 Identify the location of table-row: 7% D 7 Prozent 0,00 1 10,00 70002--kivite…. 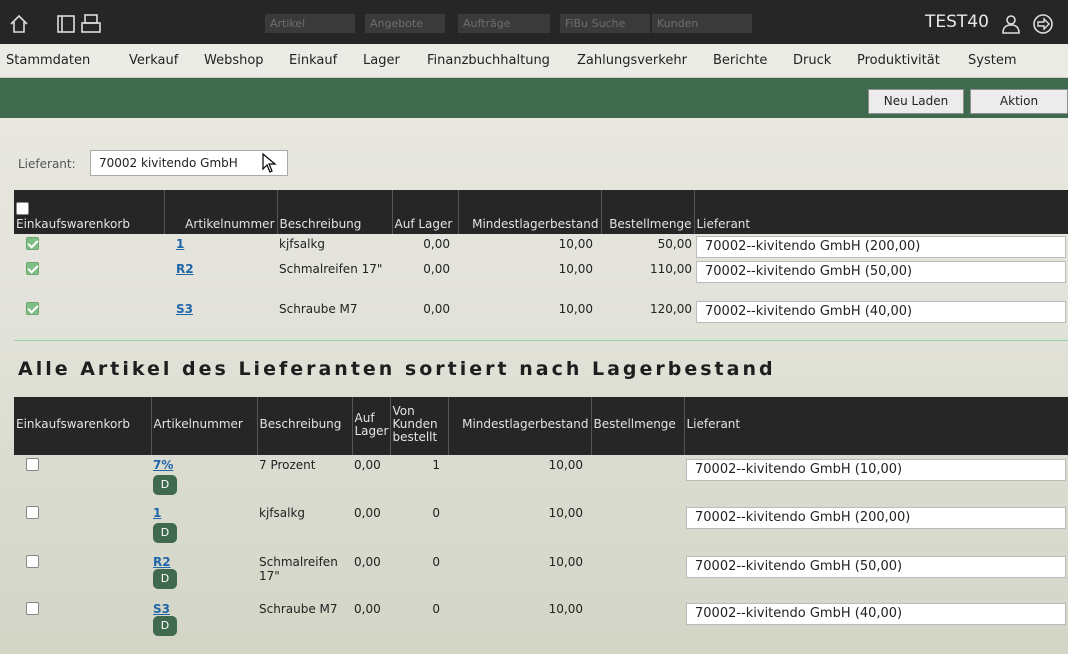
(541, 479).